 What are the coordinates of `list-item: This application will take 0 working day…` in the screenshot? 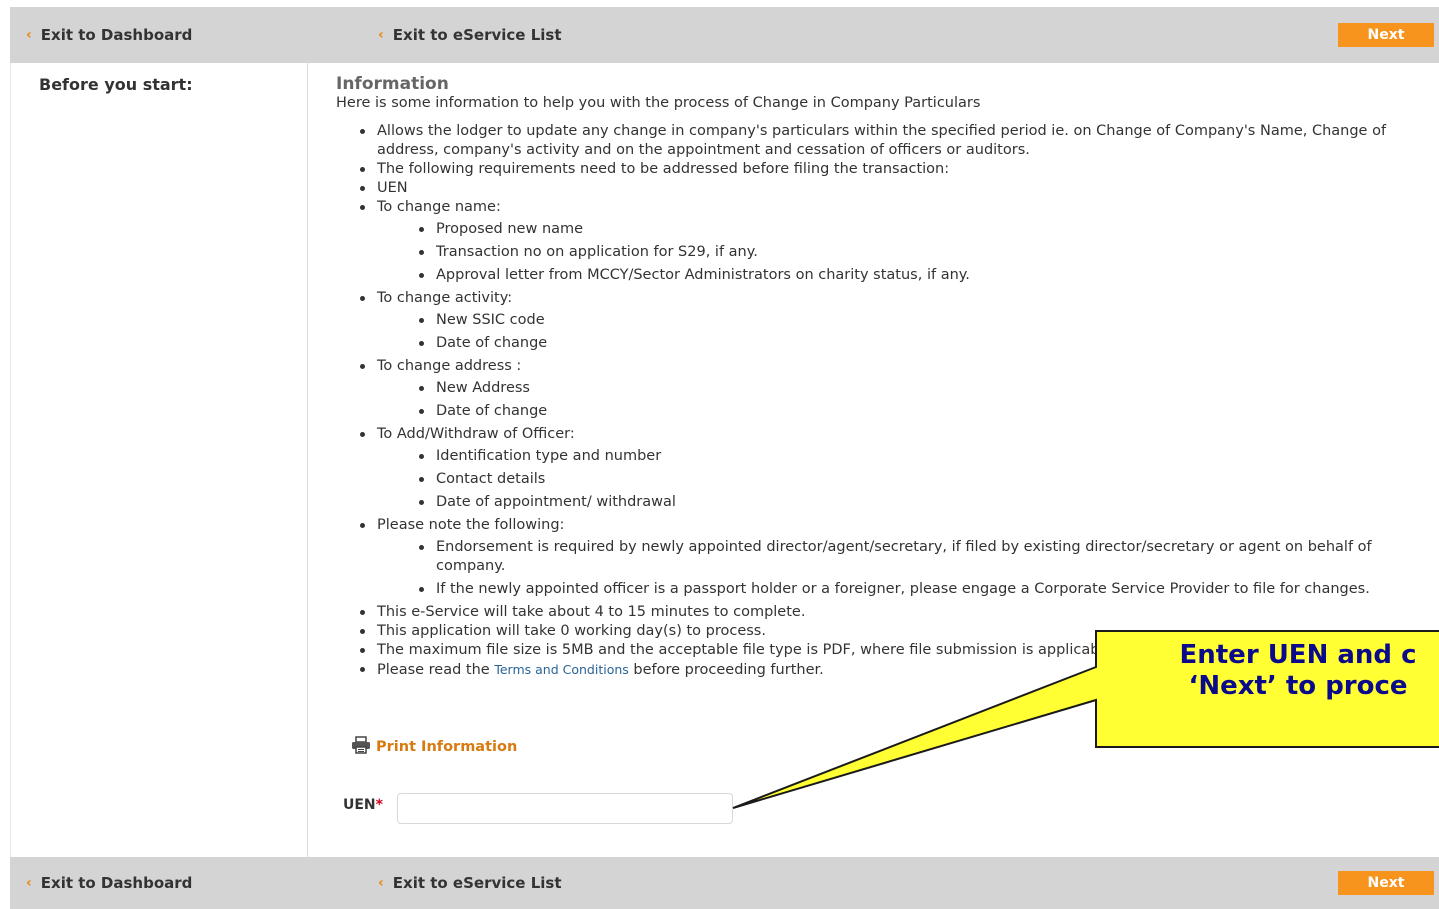 It's located at (888, 631).